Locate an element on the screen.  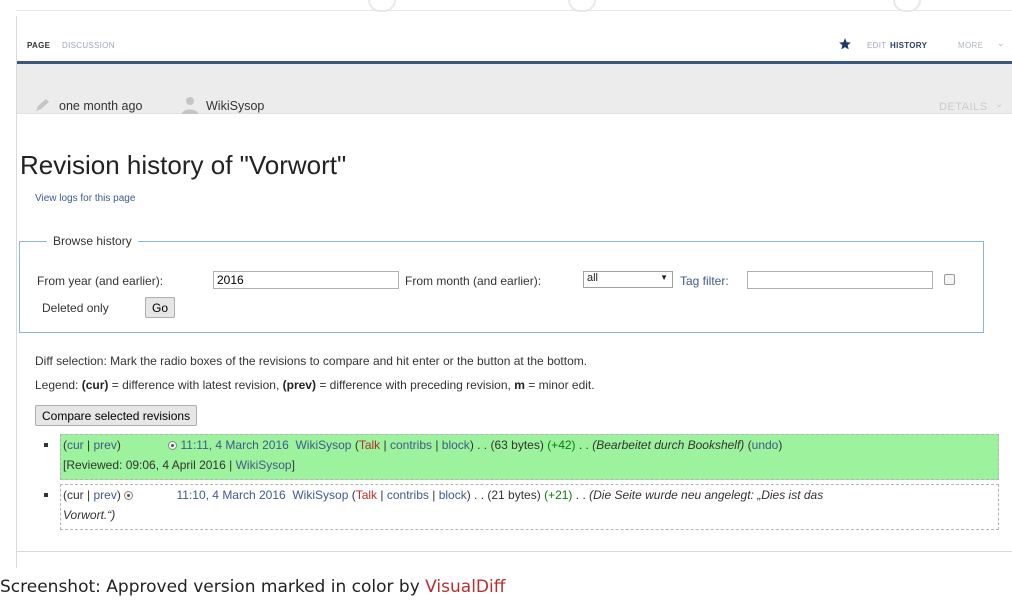
legend-prev: (prev) is located at coordinates (299, 385).